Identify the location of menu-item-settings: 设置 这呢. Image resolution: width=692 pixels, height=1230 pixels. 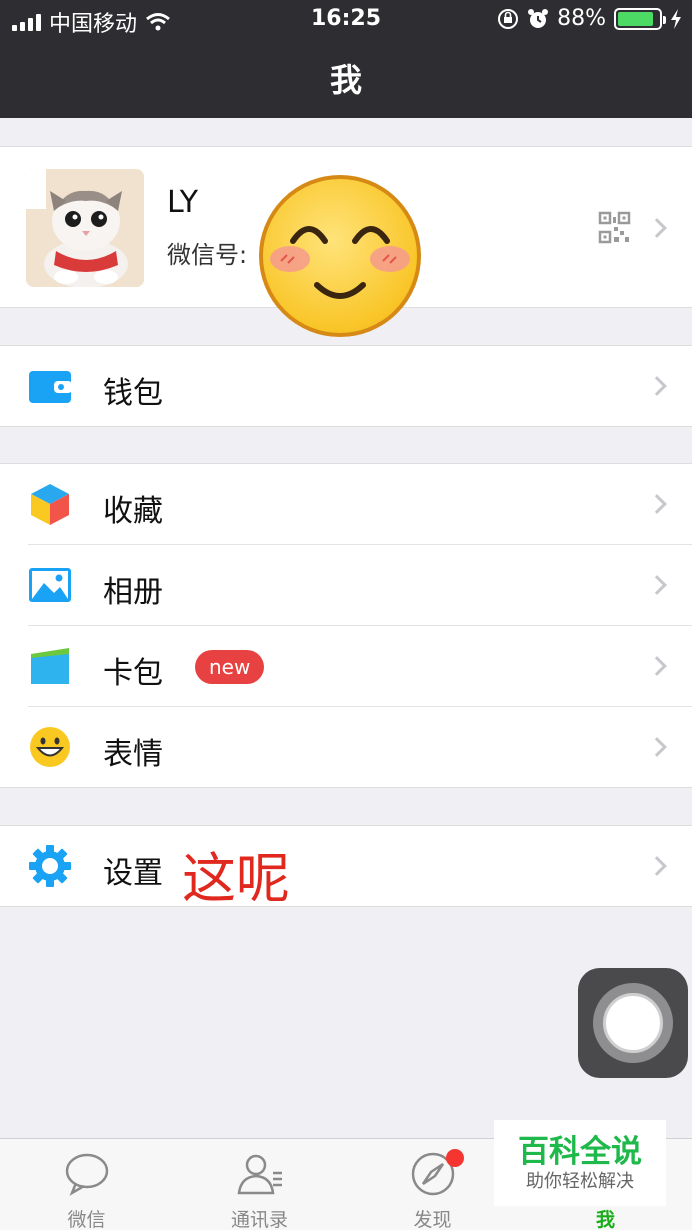
(346, 868).